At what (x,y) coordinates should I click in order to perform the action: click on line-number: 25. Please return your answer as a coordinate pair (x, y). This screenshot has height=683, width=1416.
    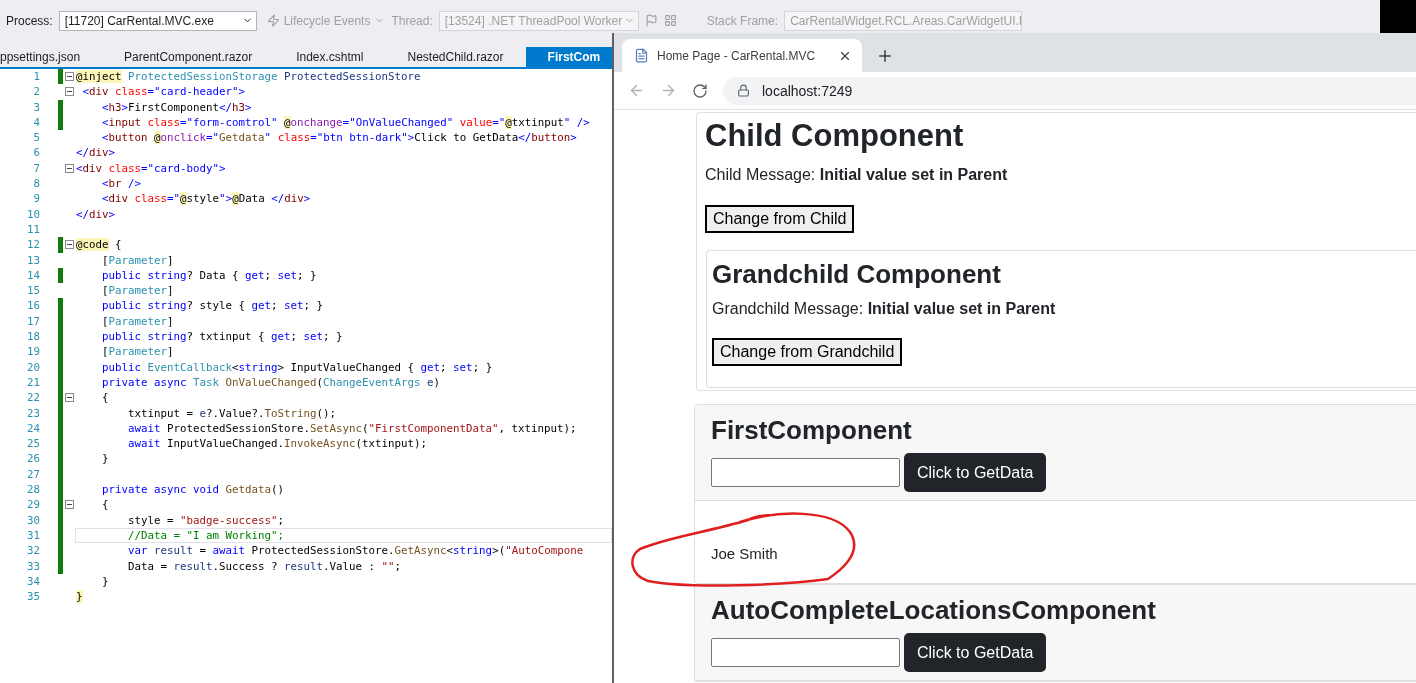
    Looking at the image, I should click on (33, 444).